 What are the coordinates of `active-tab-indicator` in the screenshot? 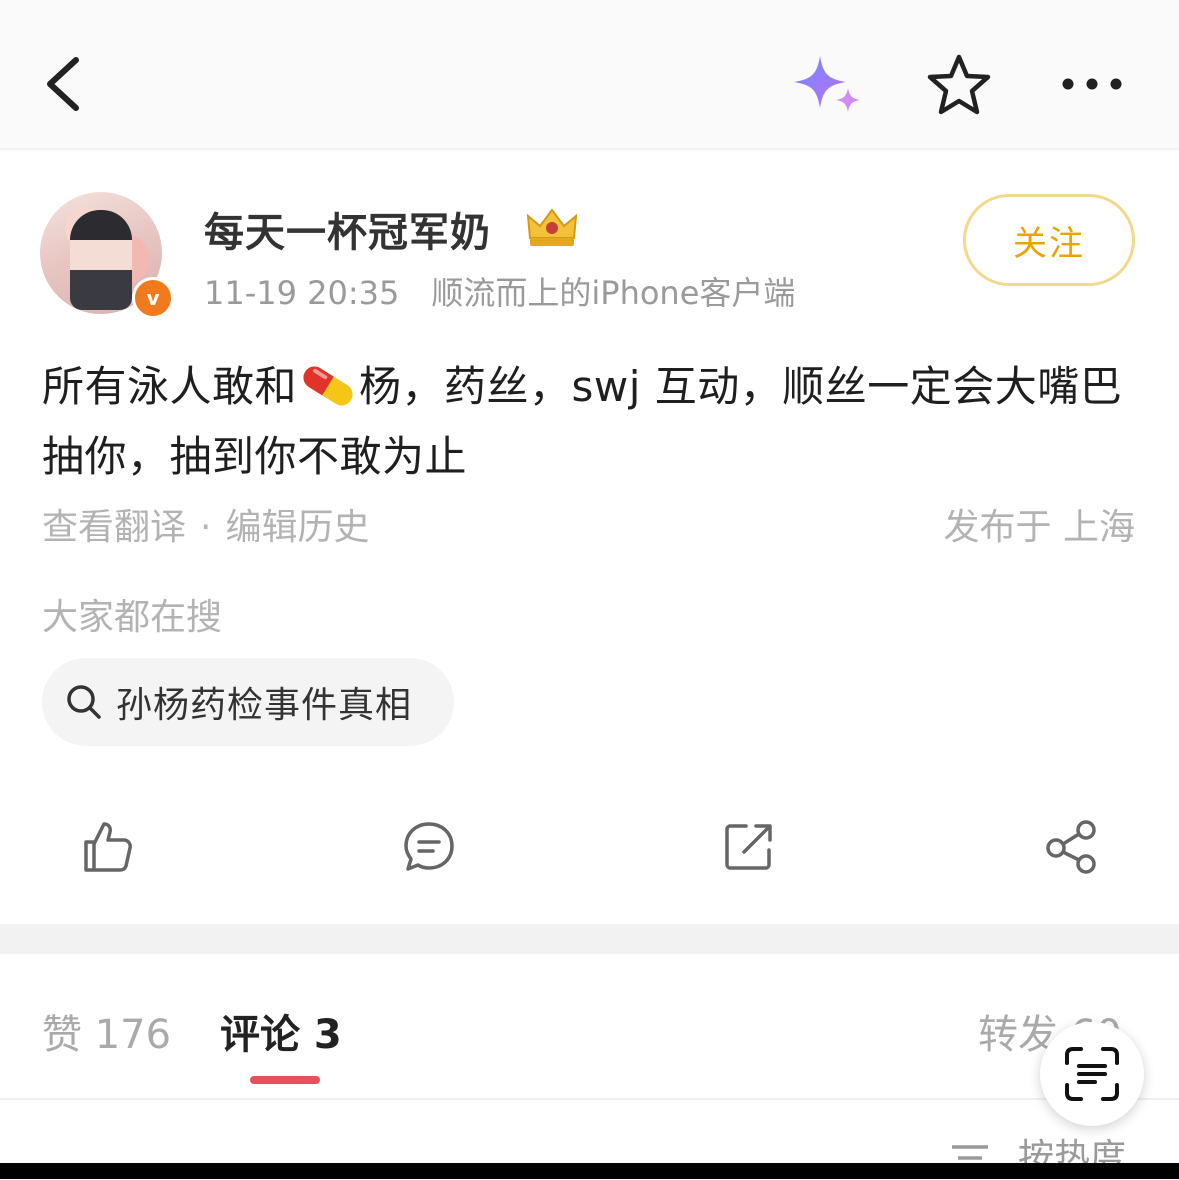 It's located at (285, 1080).